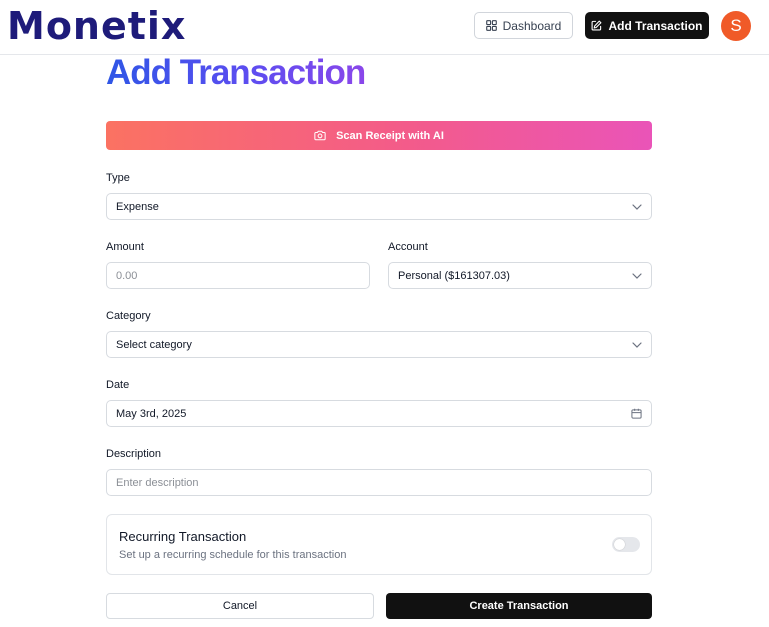 This screenshot has height=627, width=769. What do you see at coordinates (125, 247) in the screenshot?
I see `amount-label: Amount` at bounding box center [125, 247].